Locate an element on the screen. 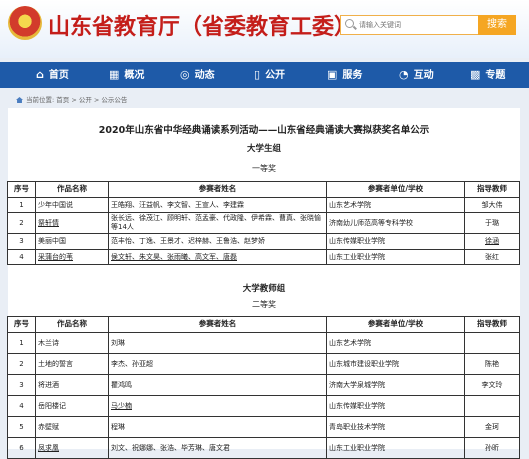  table-row: 4 岳阳楼记 马少楠 山东传媒职业学院 is located at coordinates (263, 405).